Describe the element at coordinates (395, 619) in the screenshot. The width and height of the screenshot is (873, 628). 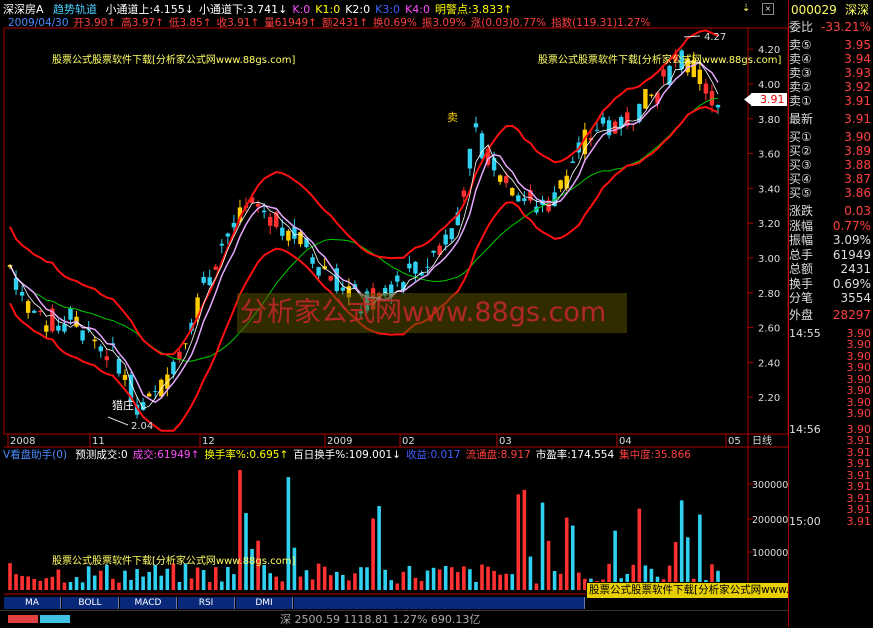
I see `status-bar: 深 2500.59 1118.81 1.27% 690.13亿` at that location.